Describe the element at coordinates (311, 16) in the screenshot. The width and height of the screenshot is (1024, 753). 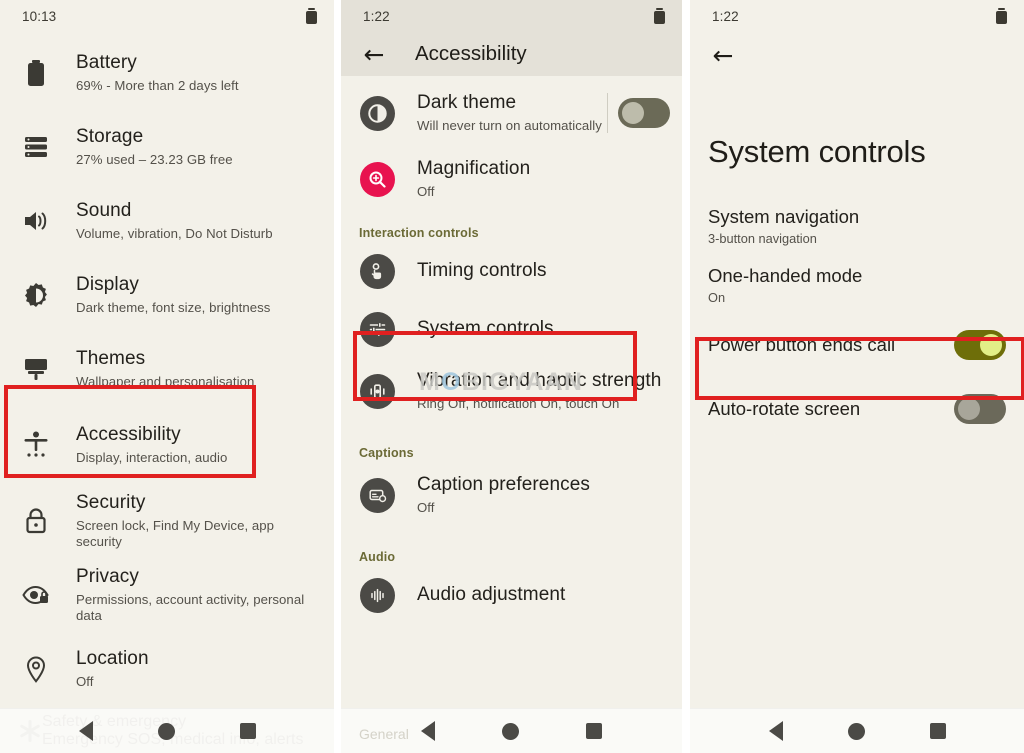
I see `battery-icon` at that location.